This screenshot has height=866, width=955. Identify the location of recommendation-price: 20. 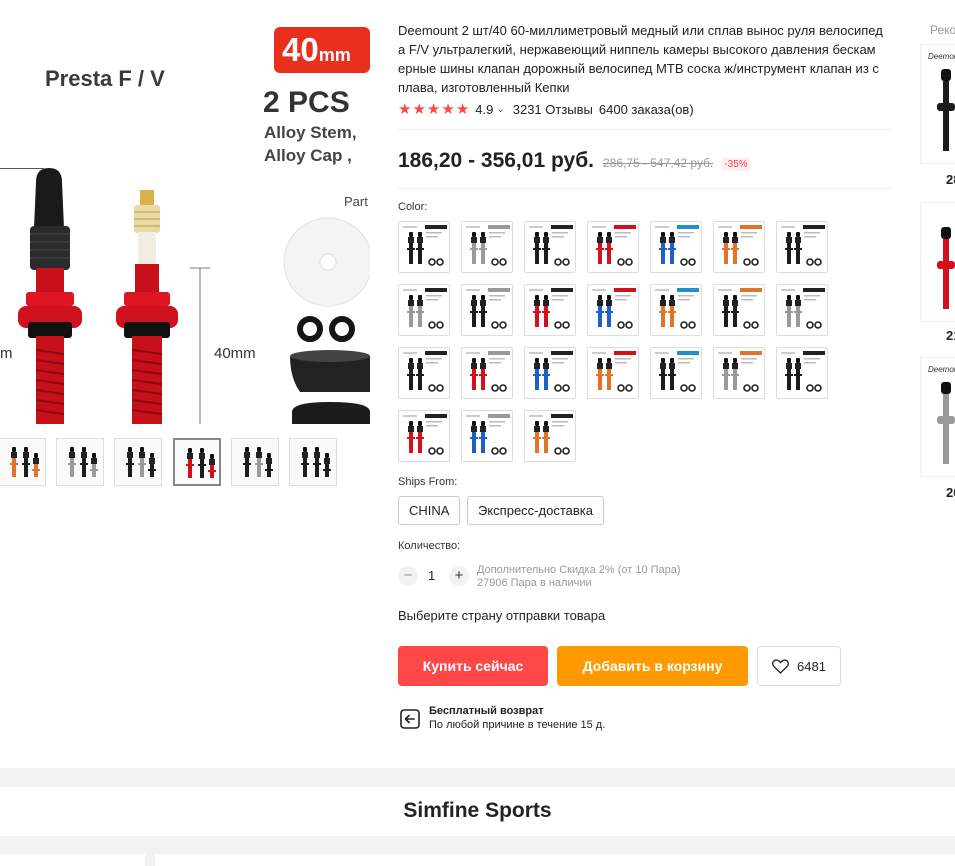
(950, 492).